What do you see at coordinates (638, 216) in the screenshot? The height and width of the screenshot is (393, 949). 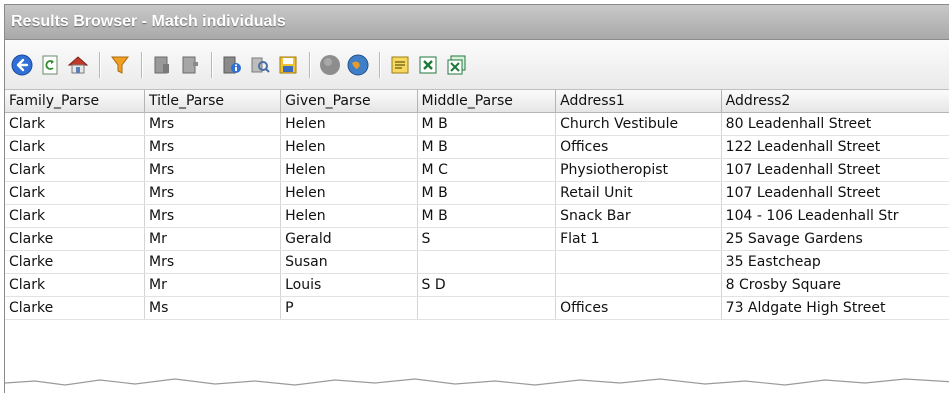 I see `table-cell-address1: Snack Bar` at bounding box center [638, 216].